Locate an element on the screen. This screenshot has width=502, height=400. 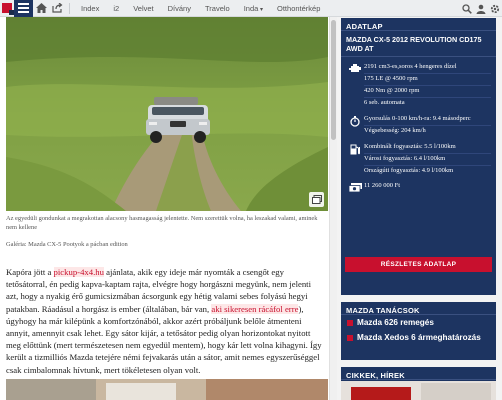
body-text: Kapóra jött a is located at coordinates (30, 272).